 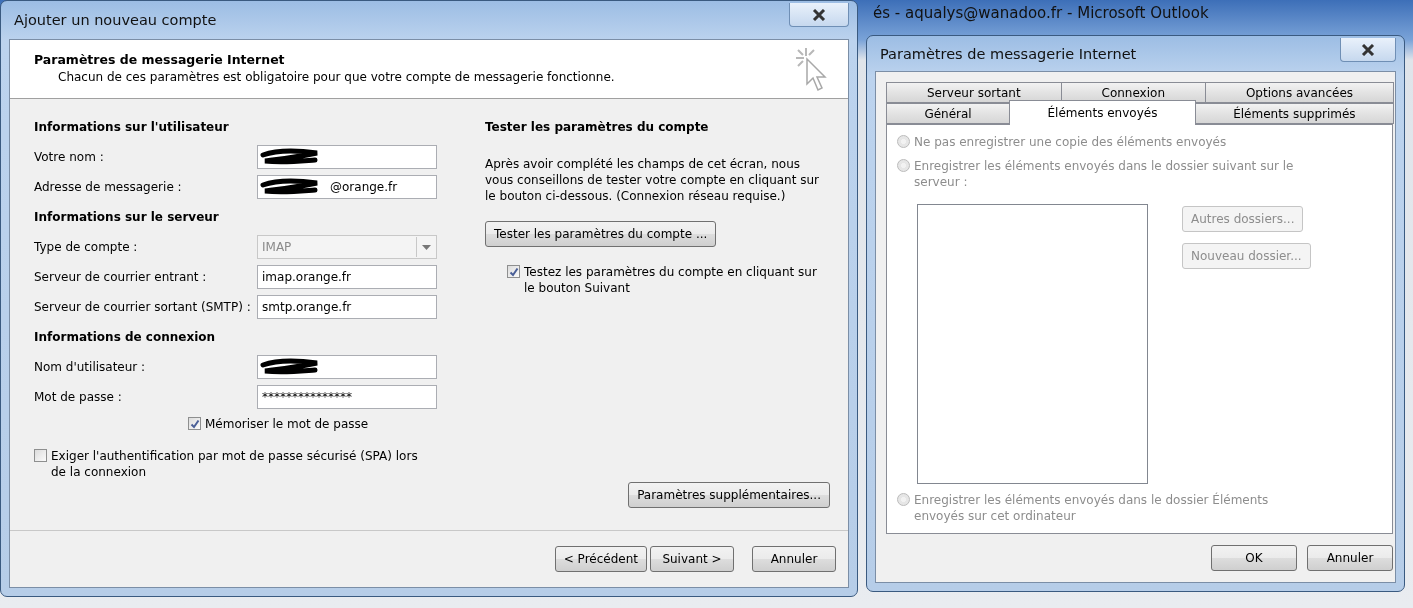 What do you see at coordinates (125, 337) in the screenshot?
I see `section-title: Informations de connexion` at bounding box center [125, 337].